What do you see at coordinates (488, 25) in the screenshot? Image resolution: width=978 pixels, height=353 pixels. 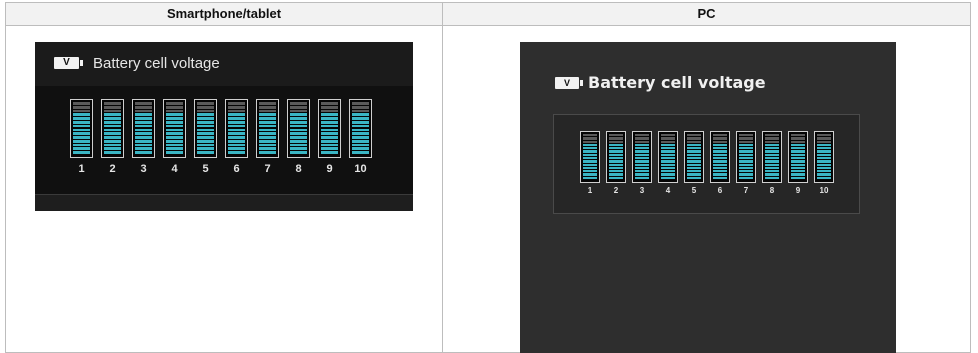 I see `table-header-divider` at bounding box center [488, 25].